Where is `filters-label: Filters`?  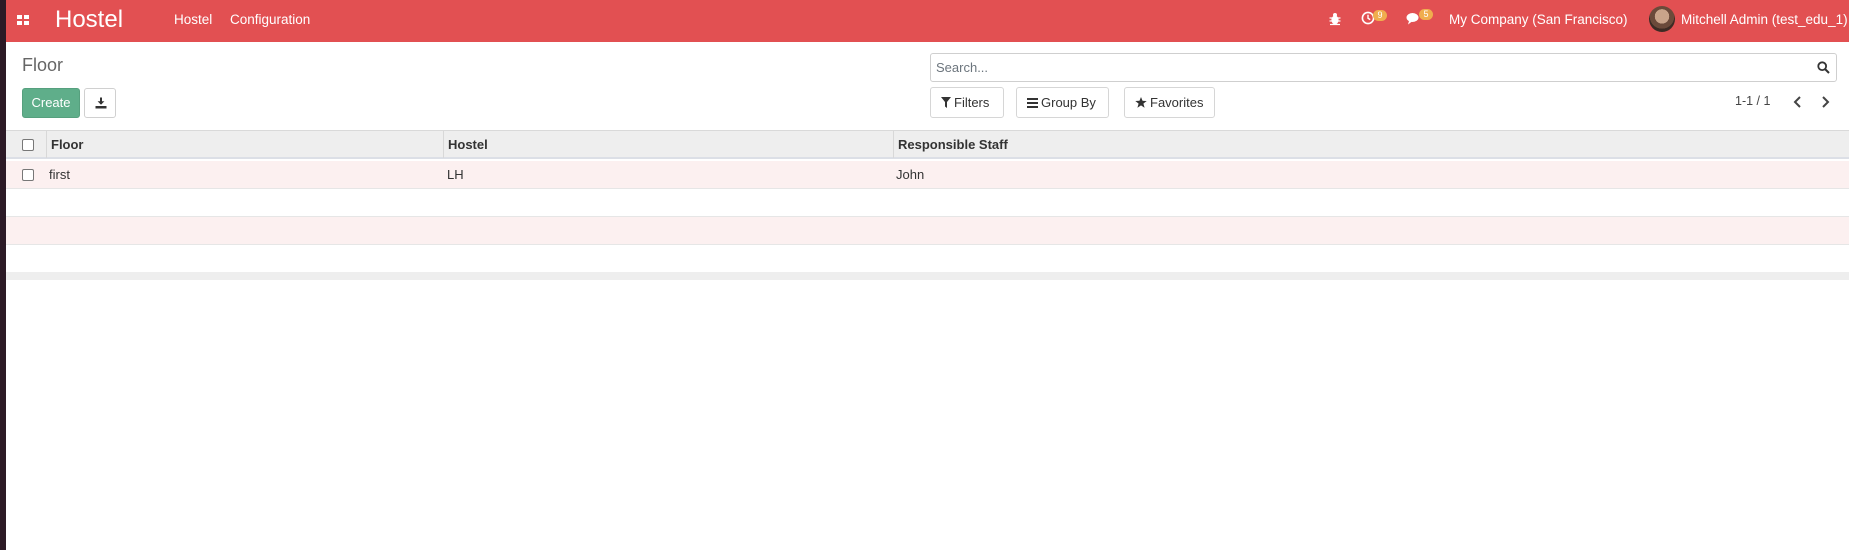
filters-label: Filters is located at coordinates (972, 102).